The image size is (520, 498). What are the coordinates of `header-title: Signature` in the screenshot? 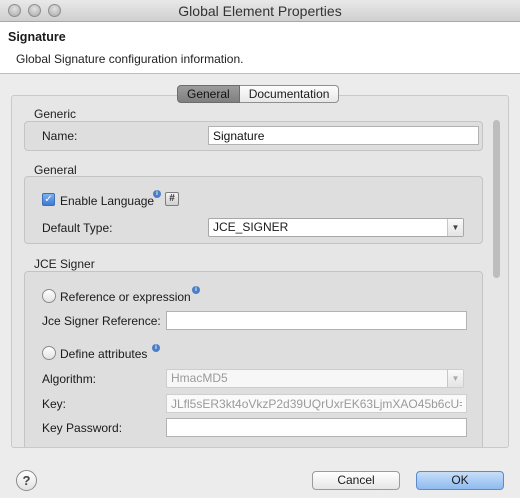 It's located at (37, 37).